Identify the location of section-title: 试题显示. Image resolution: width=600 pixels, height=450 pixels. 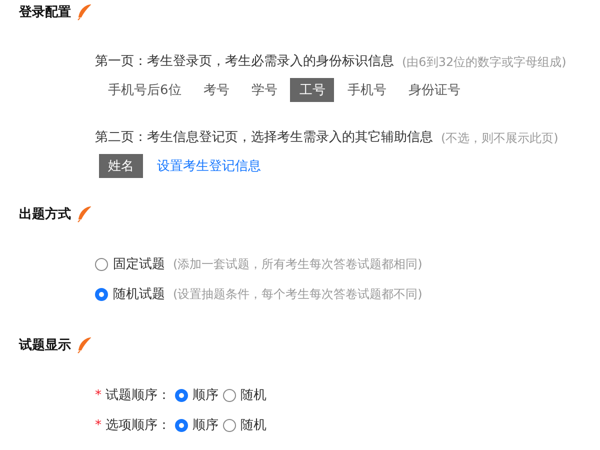
(45, 345).